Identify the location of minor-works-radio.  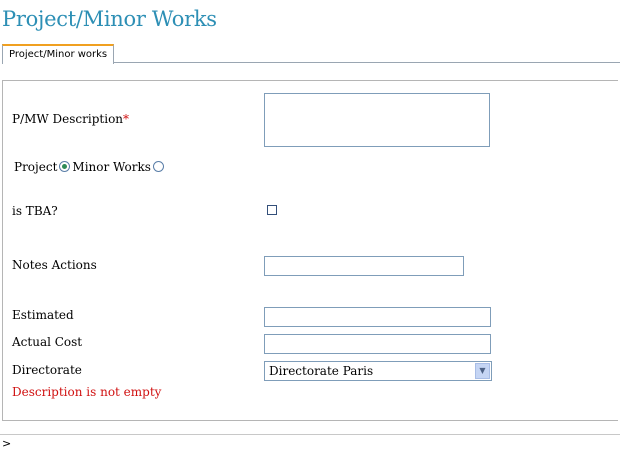
(158, 166).